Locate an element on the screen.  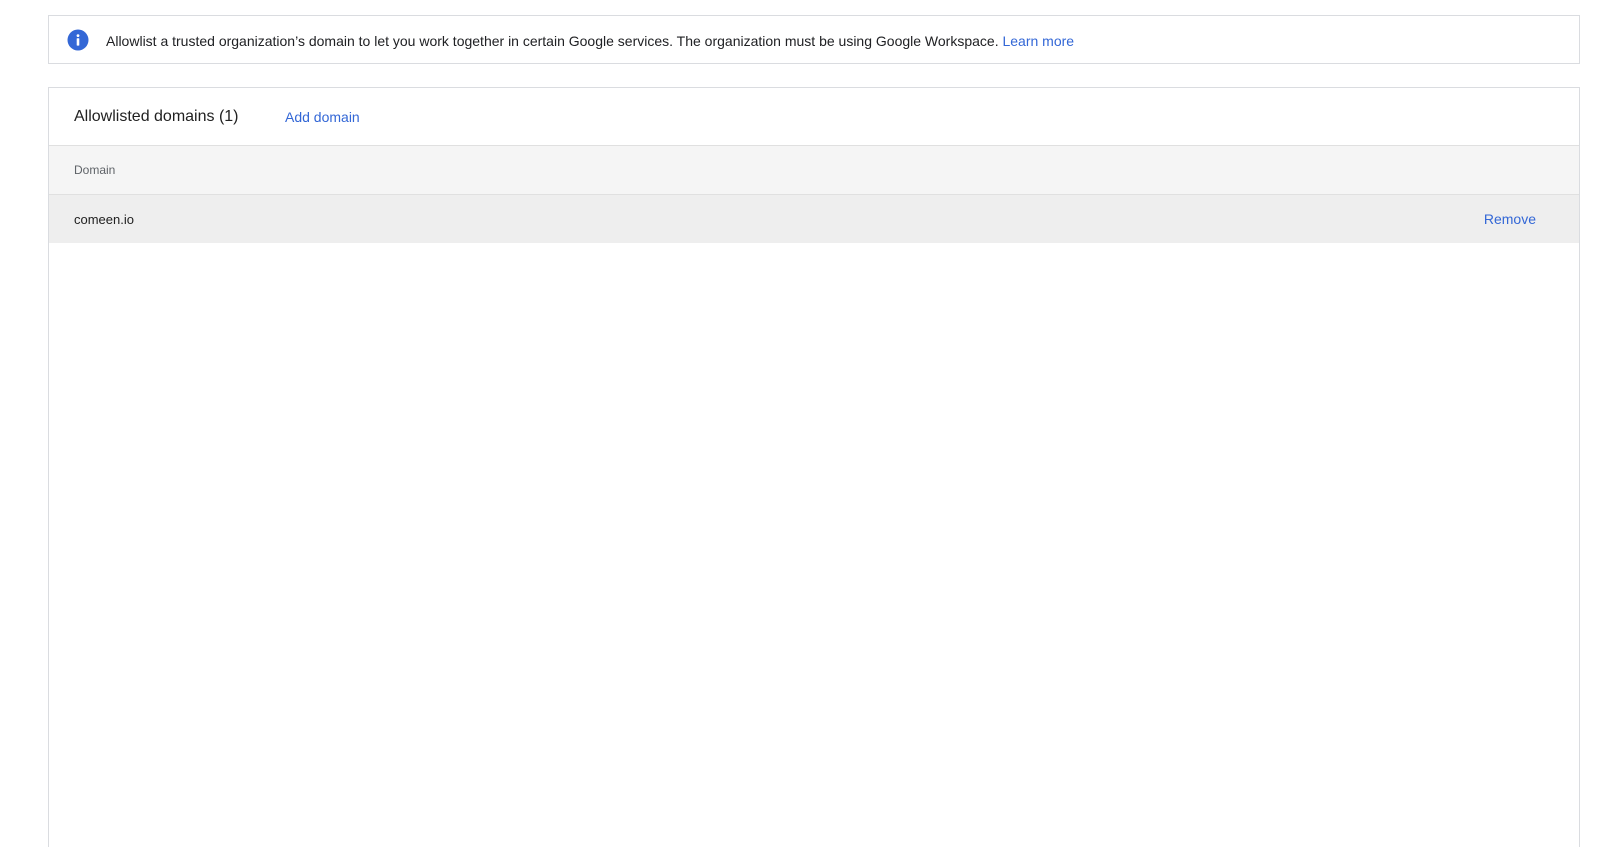
remove-button: Remove is located at coordinates (1510, 219).